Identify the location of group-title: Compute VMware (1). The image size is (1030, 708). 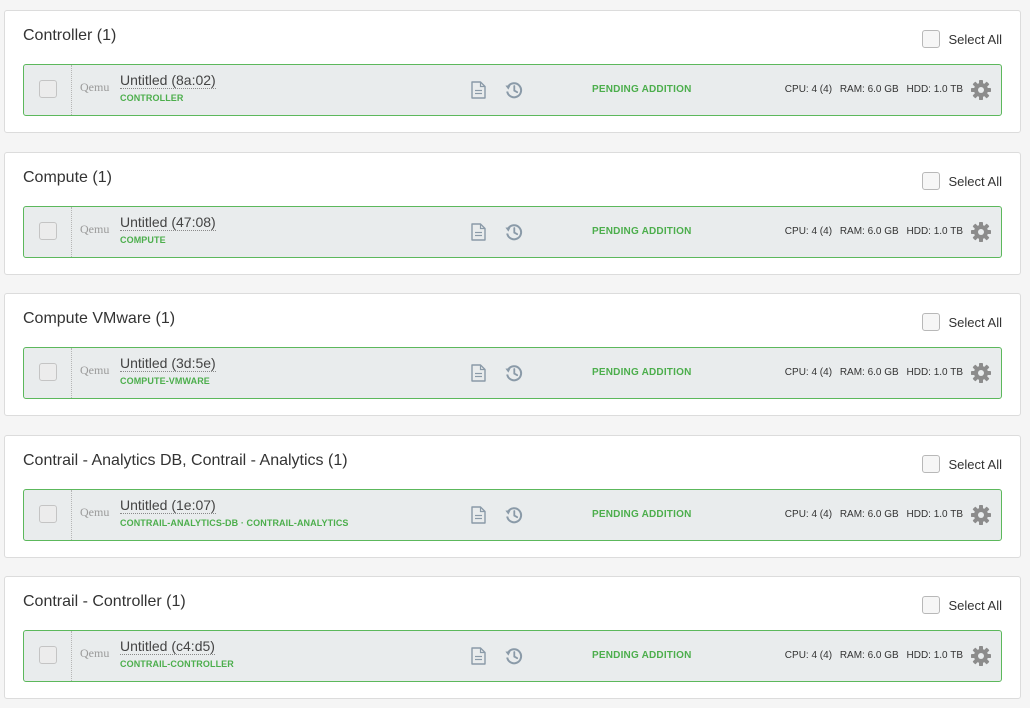
(99, 318).